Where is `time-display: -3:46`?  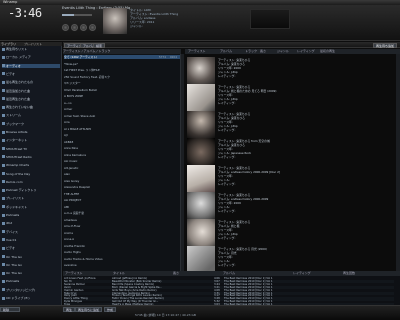 time-display: -3:46 is located at coordinates (25, 13).